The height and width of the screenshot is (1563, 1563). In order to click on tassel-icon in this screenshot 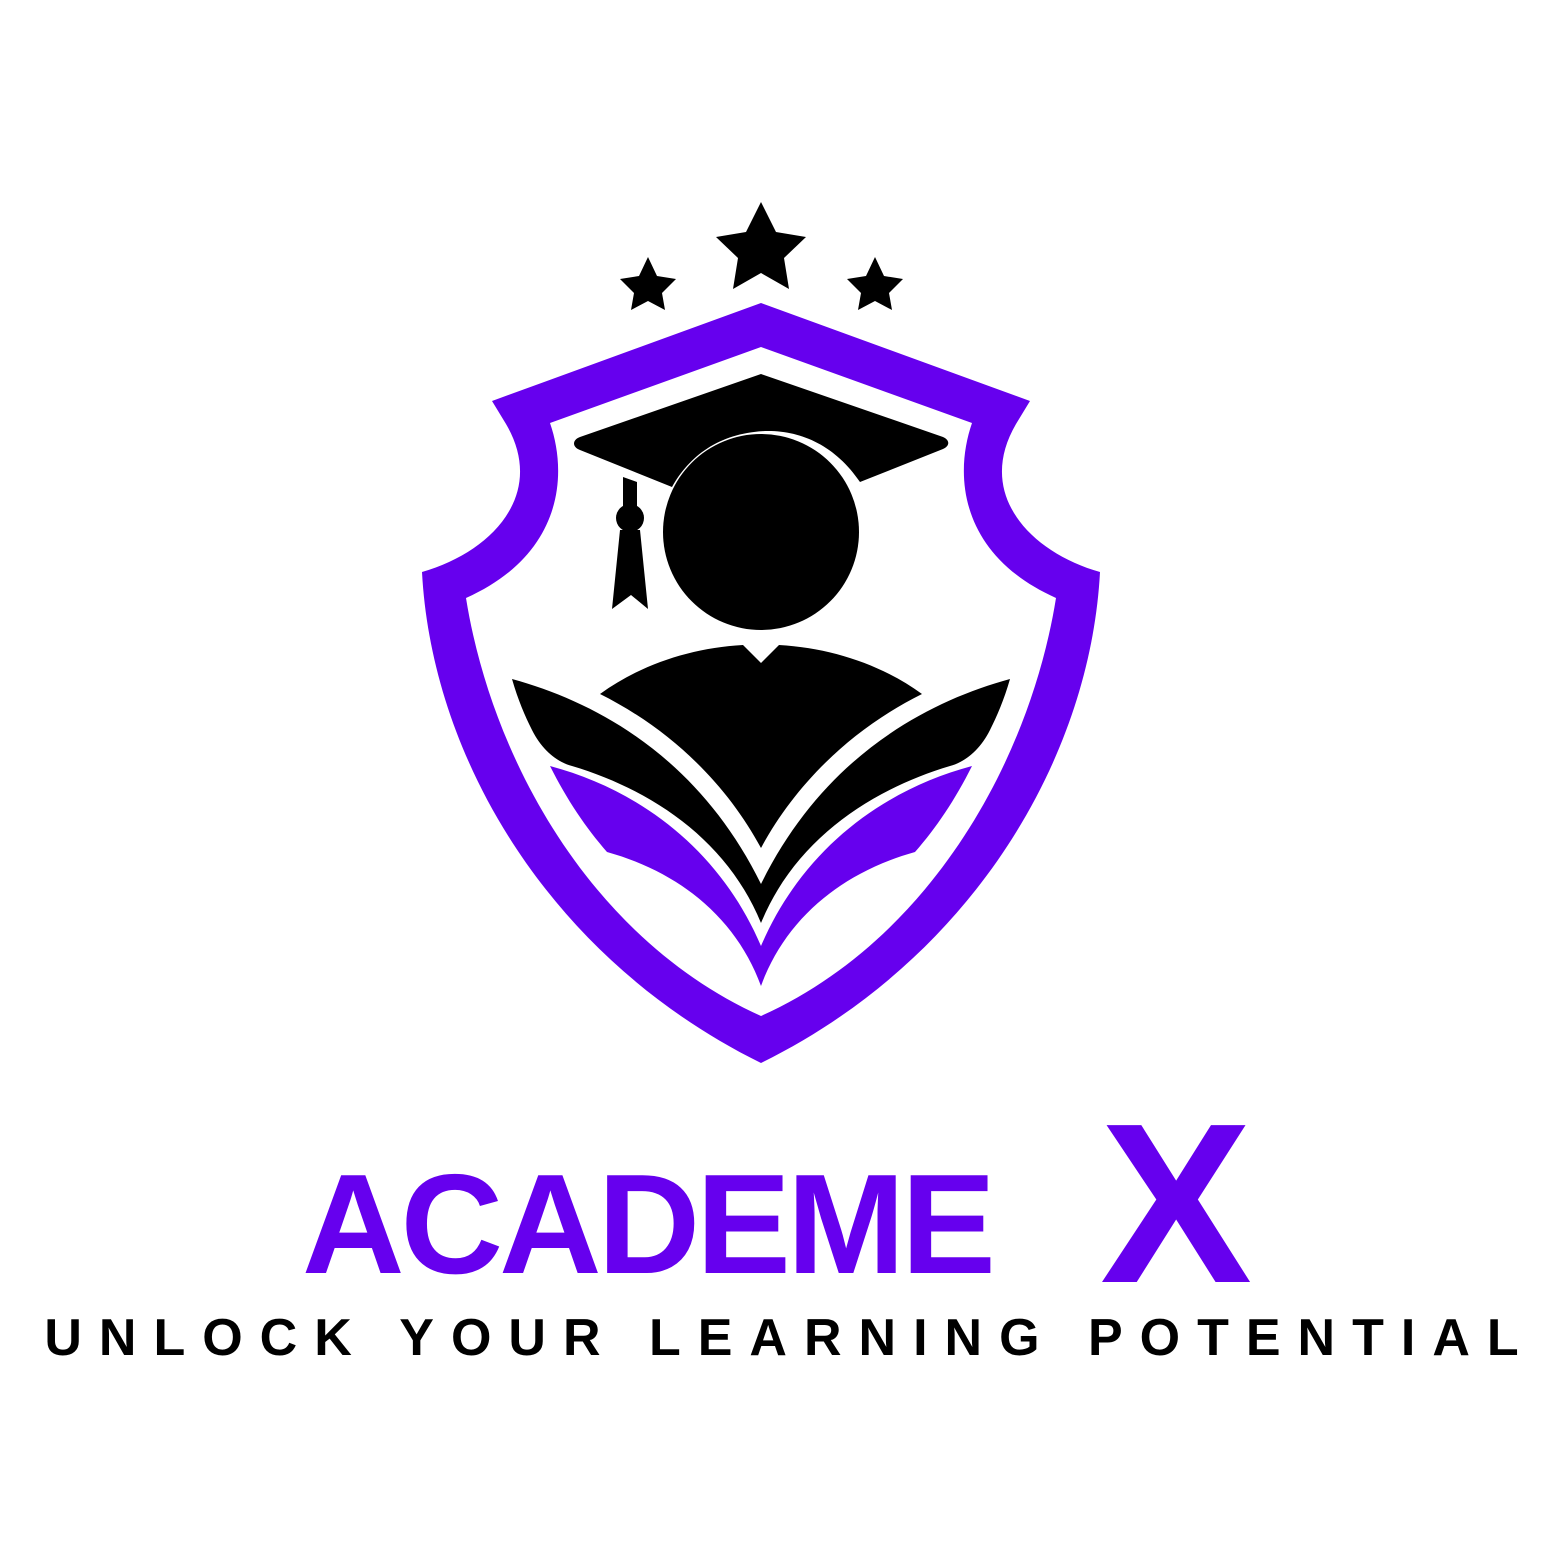, I will do `click(630, 543)`.